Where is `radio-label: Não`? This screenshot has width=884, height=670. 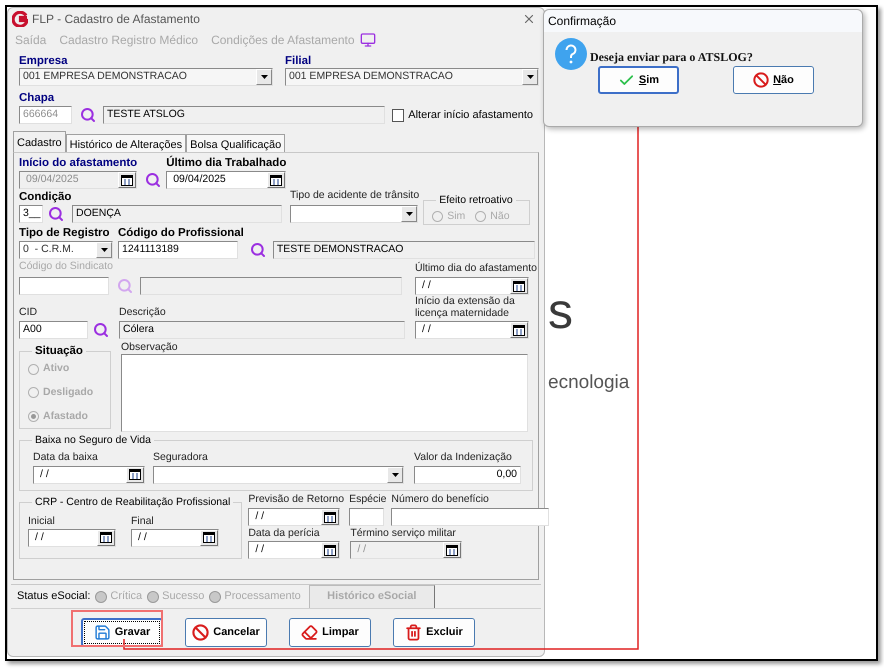 radio-label: Não is located at coordinates (500, 216).